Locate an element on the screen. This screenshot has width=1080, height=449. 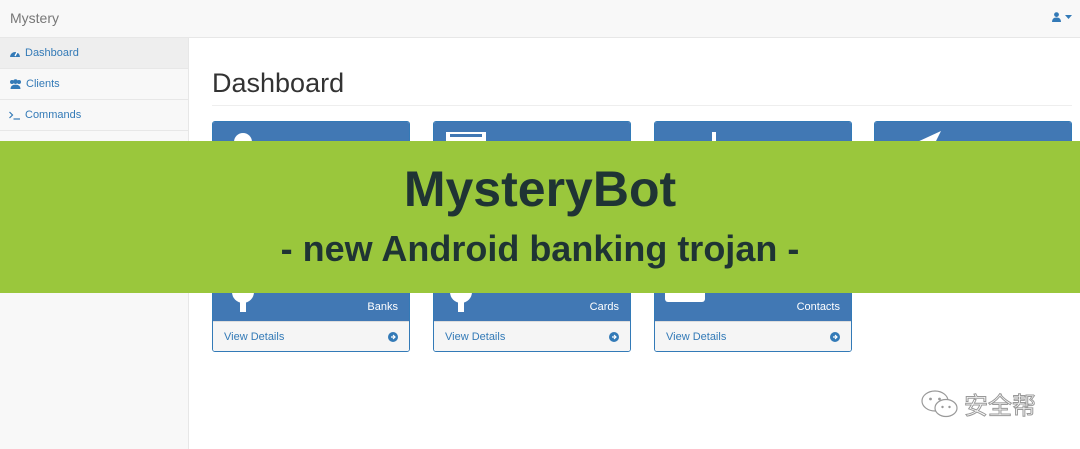
panel-label: Banks is located at coordinates (382, 307).